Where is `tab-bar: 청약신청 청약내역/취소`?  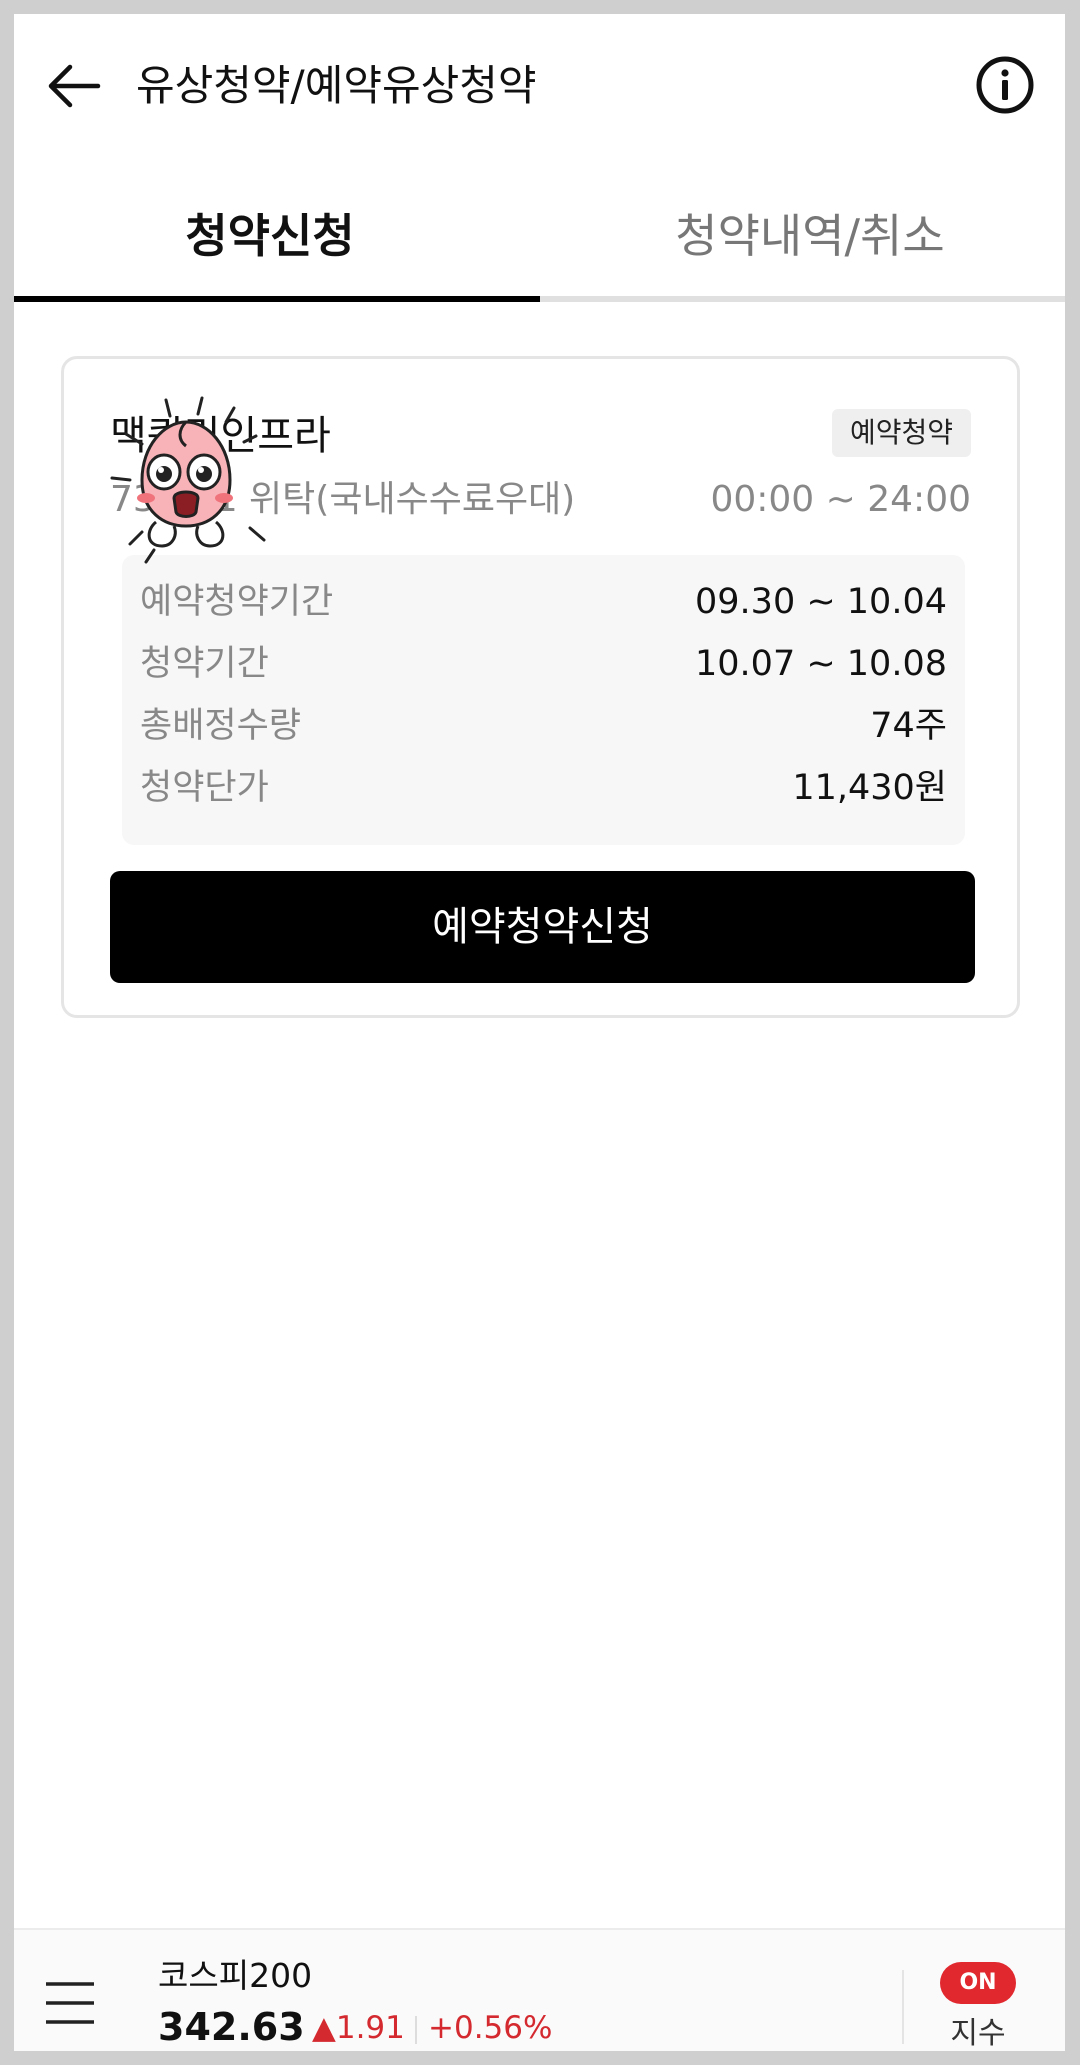
tab-bar: 청약신청 청약내역/취소 is located at coordinates (539, 238).